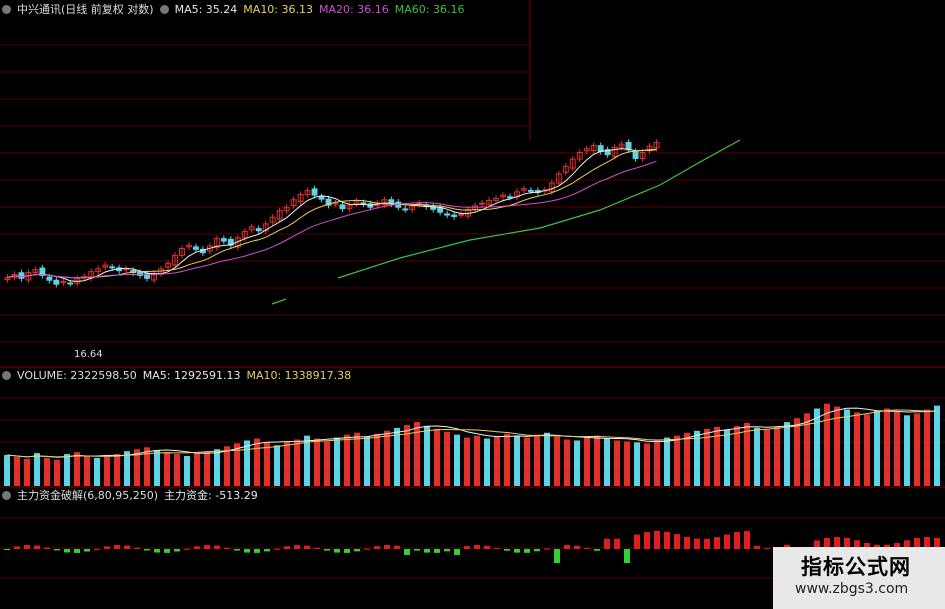  I want to click on settings-icon, so click(164, 9).